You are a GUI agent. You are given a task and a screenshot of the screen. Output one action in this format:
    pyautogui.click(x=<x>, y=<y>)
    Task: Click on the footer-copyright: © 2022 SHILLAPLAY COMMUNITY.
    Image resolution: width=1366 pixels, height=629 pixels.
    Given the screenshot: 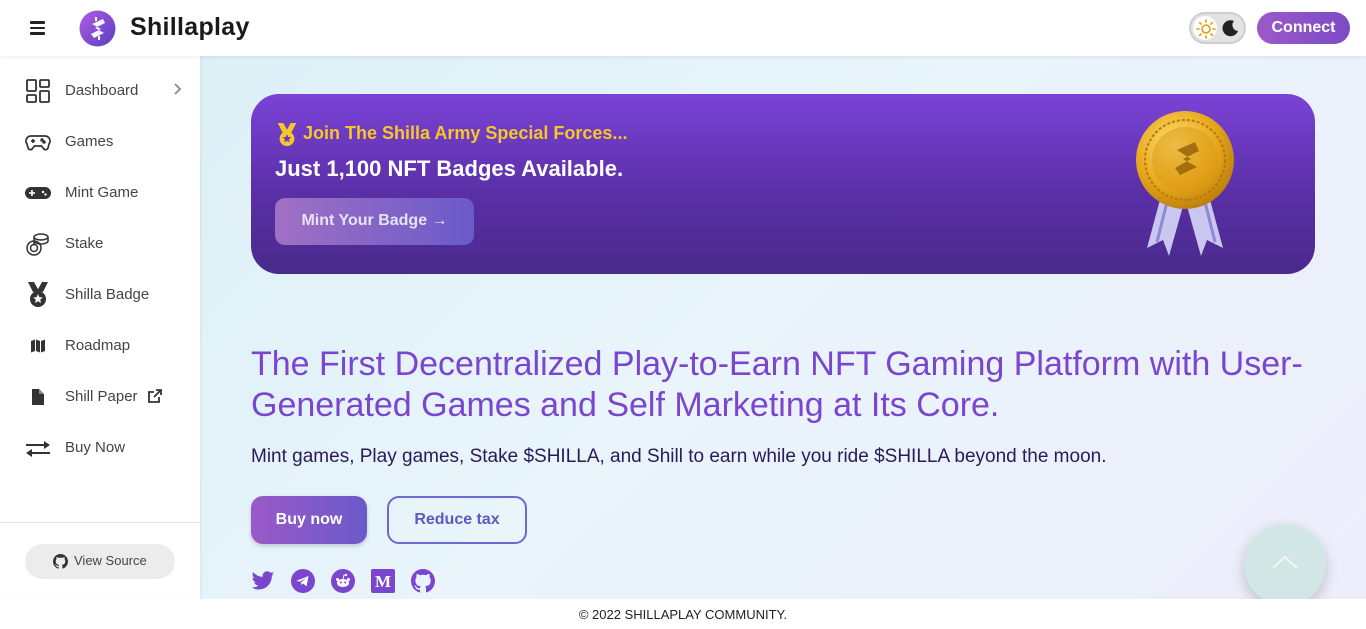 What is the action you would take?
    pyautogui.click(x=683, y=614)
    